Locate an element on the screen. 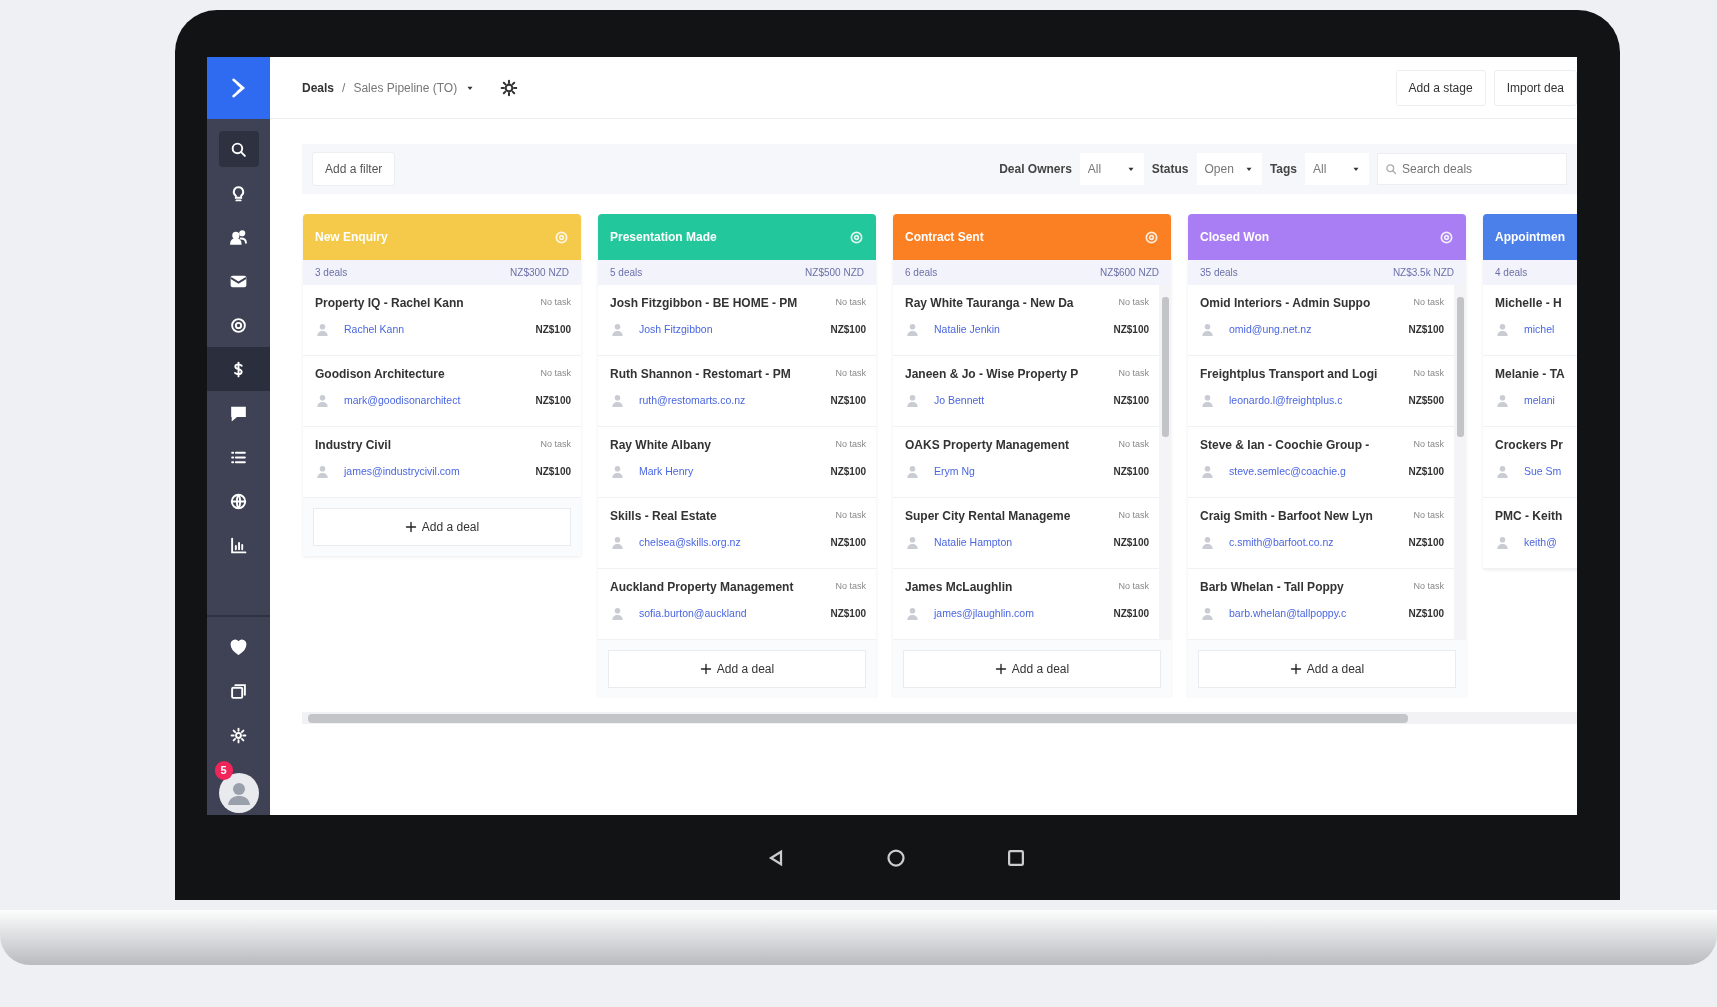  bar-chart-icon is located at coordinates (238, 545).